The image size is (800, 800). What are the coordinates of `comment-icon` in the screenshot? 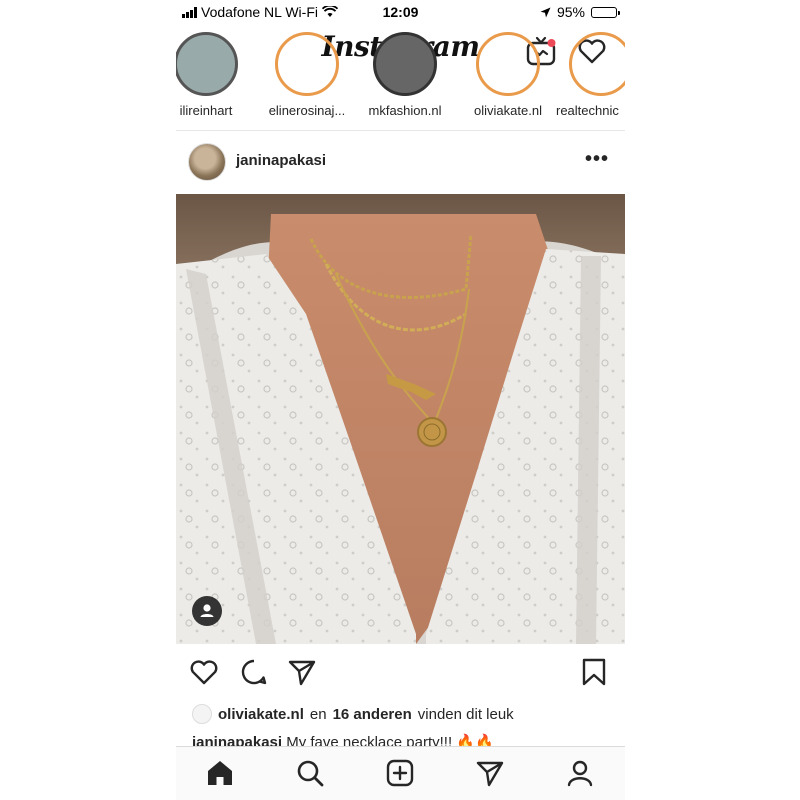 It's located at (254, 672).